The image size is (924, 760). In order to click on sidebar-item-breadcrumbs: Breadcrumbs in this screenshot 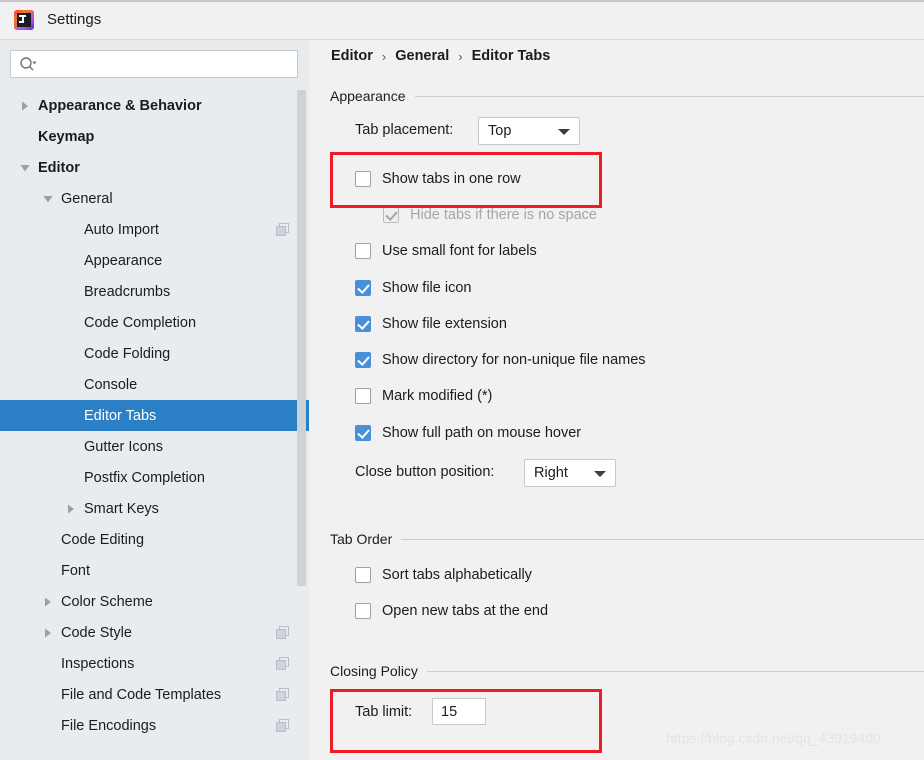, I will do `click(154, 291)`.